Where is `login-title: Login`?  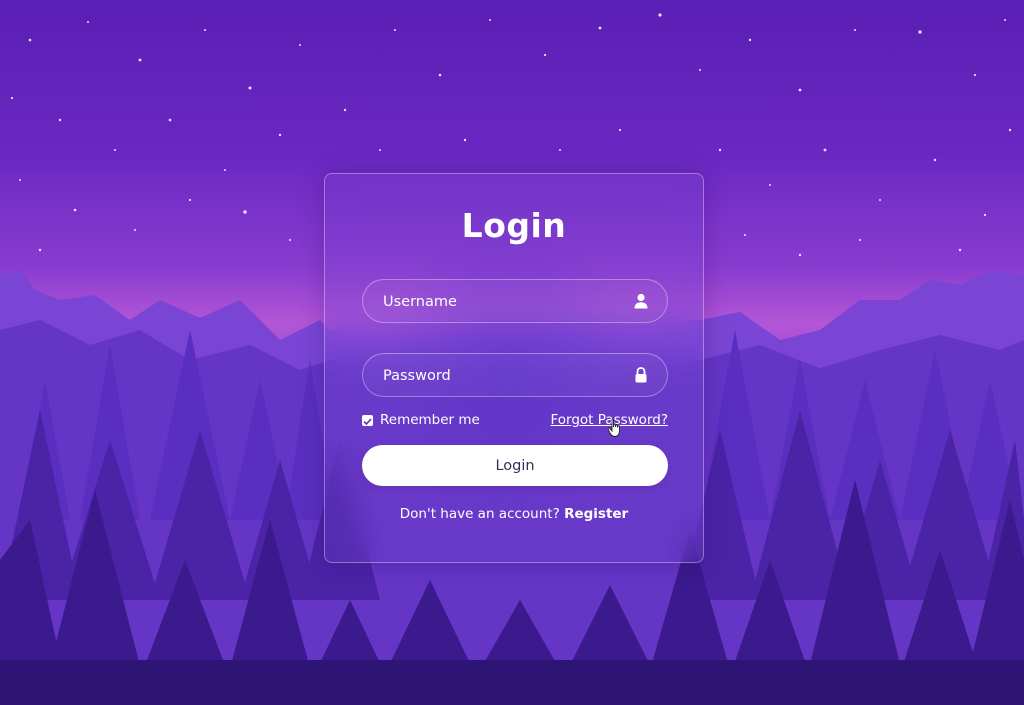
login-title: Login is located at coordinates (514, 225).